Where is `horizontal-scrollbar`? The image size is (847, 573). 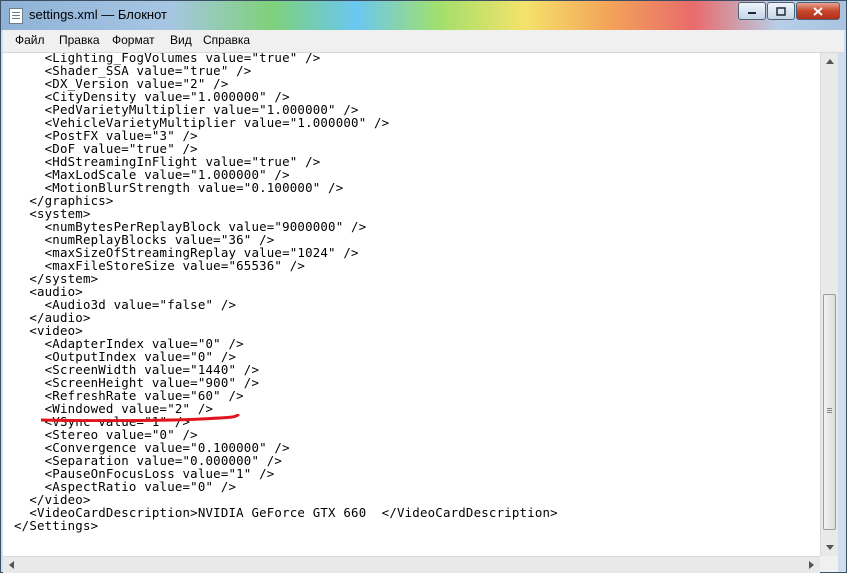
horizontal-scrollbar is located at coordinates (411, 564).